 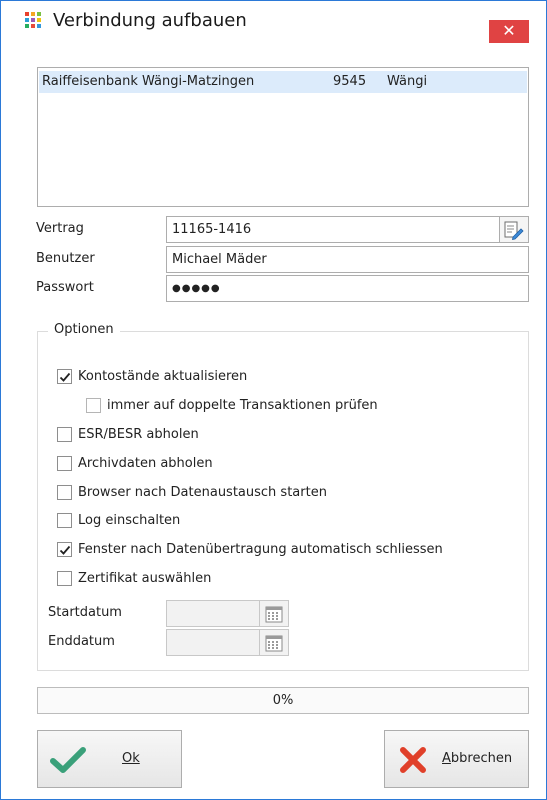 I want to click on start-date-label: Startdatum, so click(x=85, y=612).